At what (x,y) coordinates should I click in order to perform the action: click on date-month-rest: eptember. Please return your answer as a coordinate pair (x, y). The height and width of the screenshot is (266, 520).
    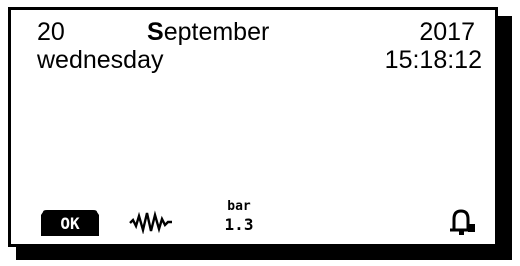
    Looking at the image, I should click on (216, 32).